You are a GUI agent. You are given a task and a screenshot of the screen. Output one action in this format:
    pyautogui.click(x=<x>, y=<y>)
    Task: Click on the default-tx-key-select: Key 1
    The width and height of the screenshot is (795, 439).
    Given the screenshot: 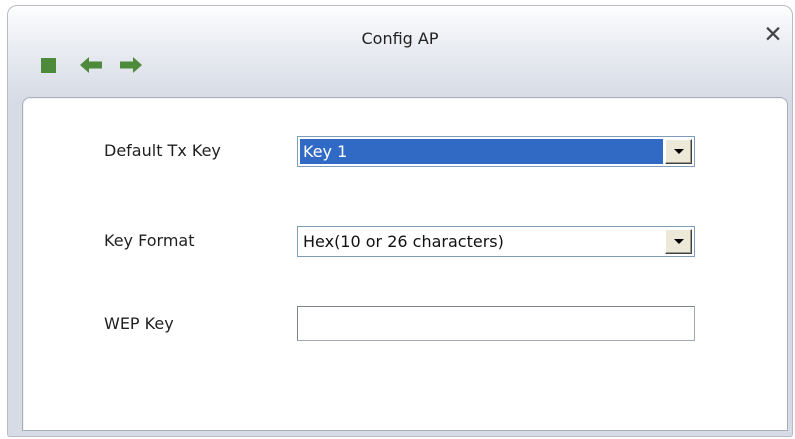 What is the action you would take?
    pyautogui.click(x=496, y=151)
    